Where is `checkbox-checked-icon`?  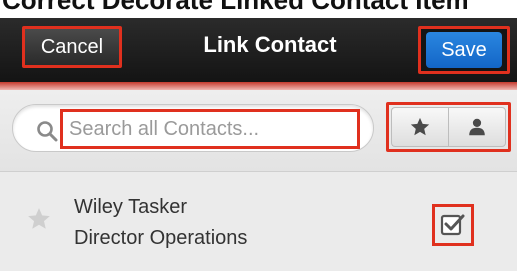
checkbox-checked-icon is located at coordinates (452, 225).